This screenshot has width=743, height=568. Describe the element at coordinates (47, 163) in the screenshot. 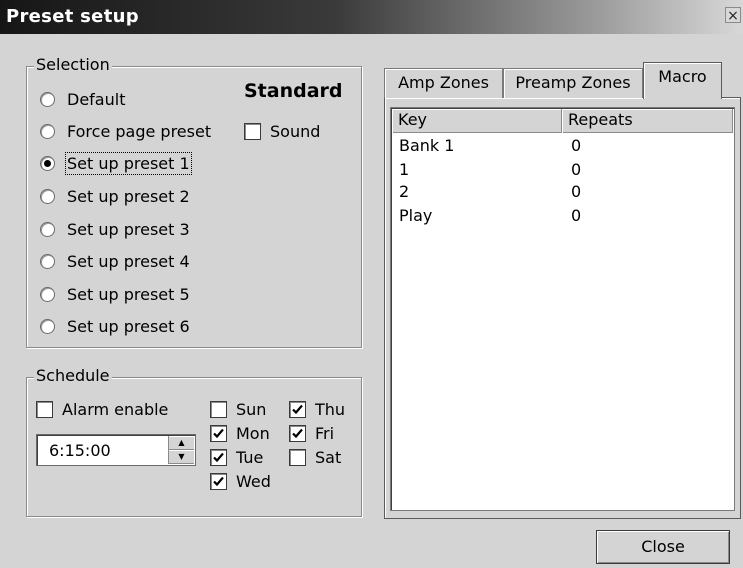

I see `radio-preset-1-indicator` at that location.